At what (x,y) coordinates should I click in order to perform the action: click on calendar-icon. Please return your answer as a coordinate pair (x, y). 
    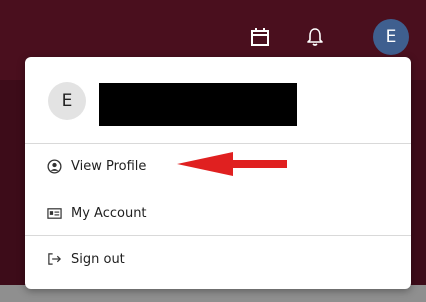
    Looking at the image, I should click on (260, 37).